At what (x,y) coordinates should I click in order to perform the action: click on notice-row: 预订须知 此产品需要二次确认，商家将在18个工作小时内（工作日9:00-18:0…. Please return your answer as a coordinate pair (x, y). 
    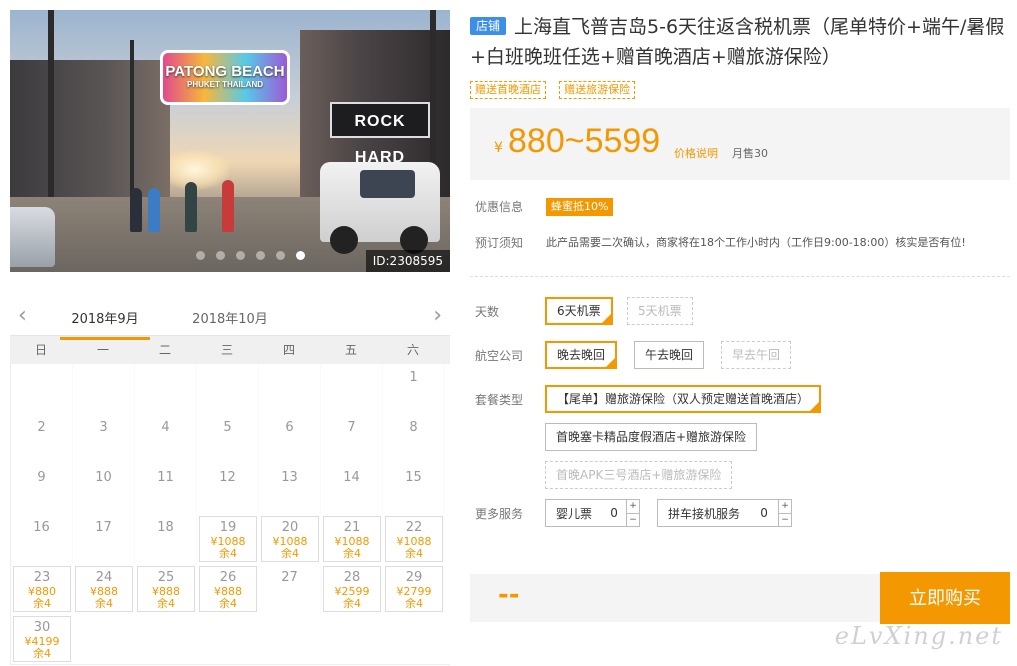
    Looking at the image, I should click on (740, 252).